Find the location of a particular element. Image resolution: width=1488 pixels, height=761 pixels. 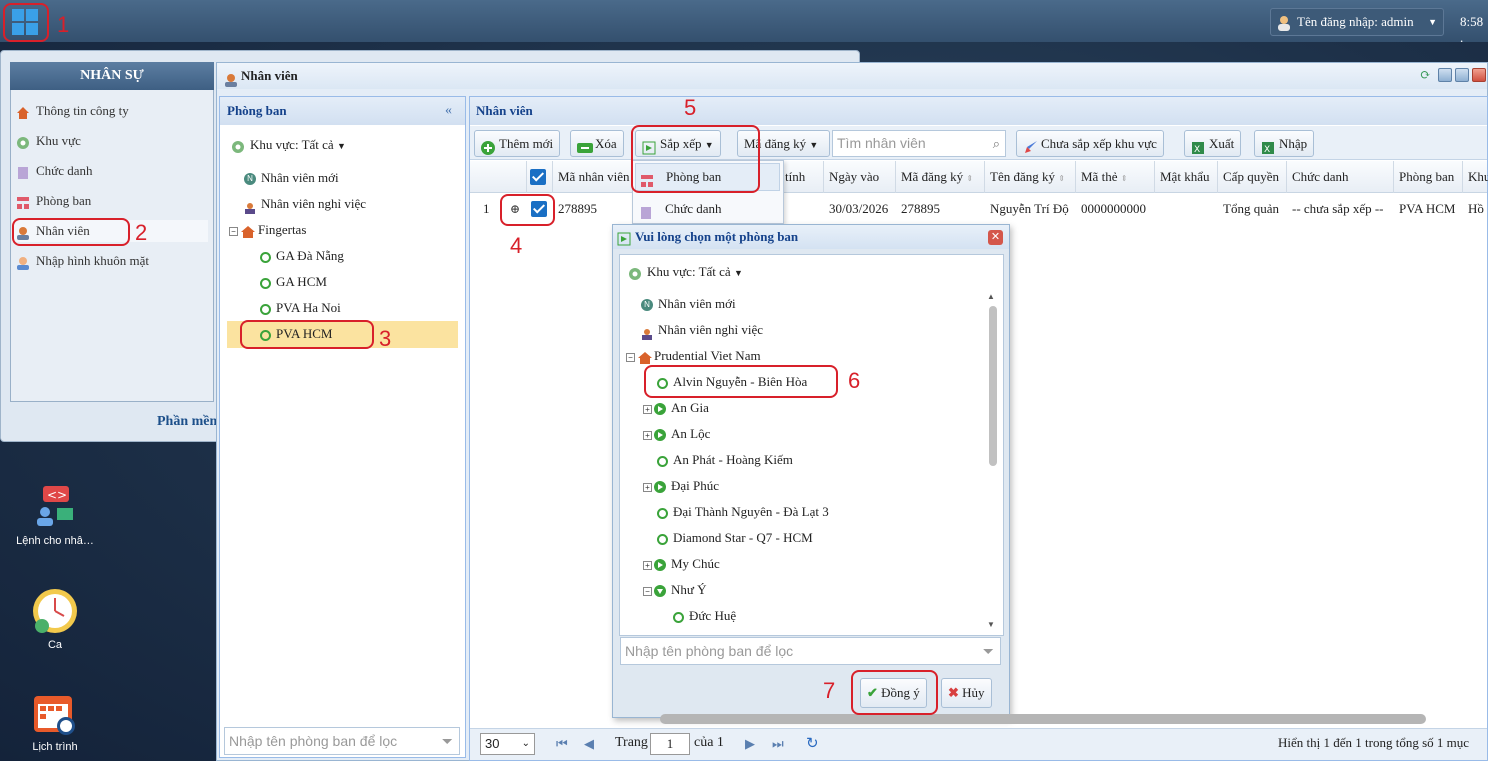

delete-button: Xóa is located at coordinates (597, 143).